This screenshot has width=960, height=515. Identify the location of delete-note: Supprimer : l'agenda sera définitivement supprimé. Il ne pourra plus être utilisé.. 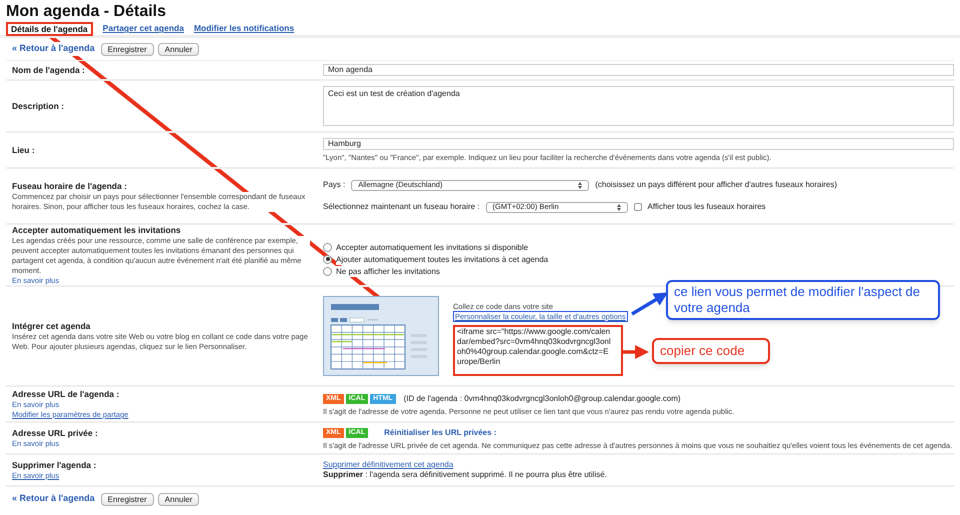
(465, 475).